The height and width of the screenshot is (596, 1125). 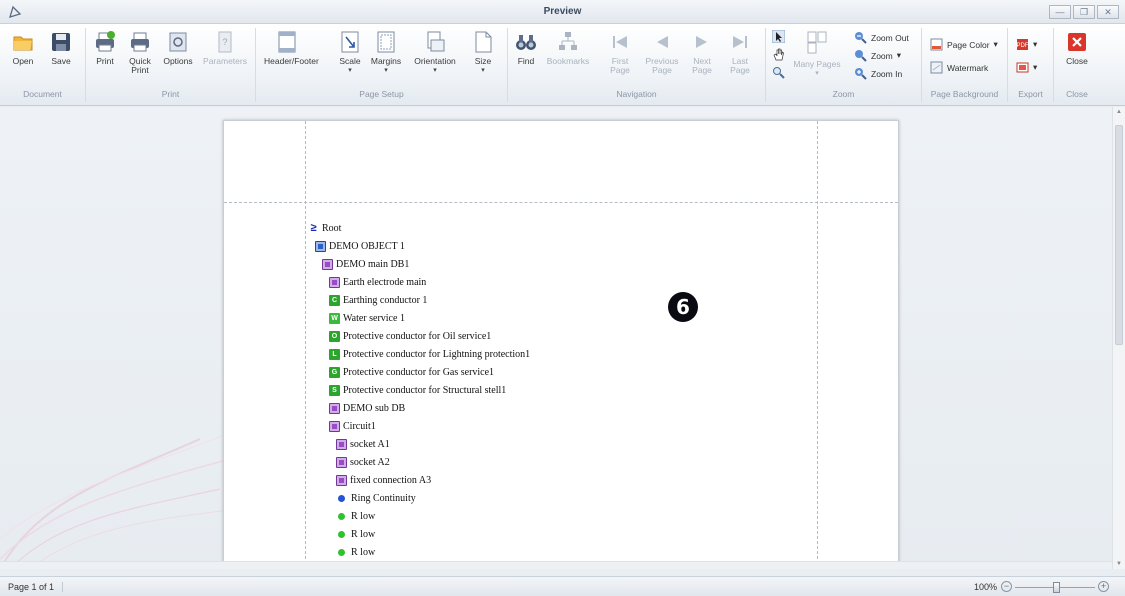 I want to click on export-image-button: ▾, so click(x=1026, y=67).